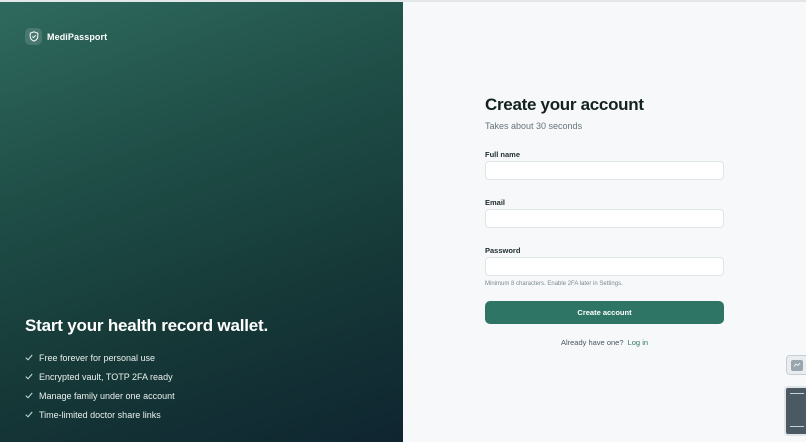 This screenshot has height=442, width=806. What do you see at coordinates (106, 376) in the screenshot?
I see `feature-text: Encrypted vault, TOTP 2FA ready` at bounding box center [106, 376].